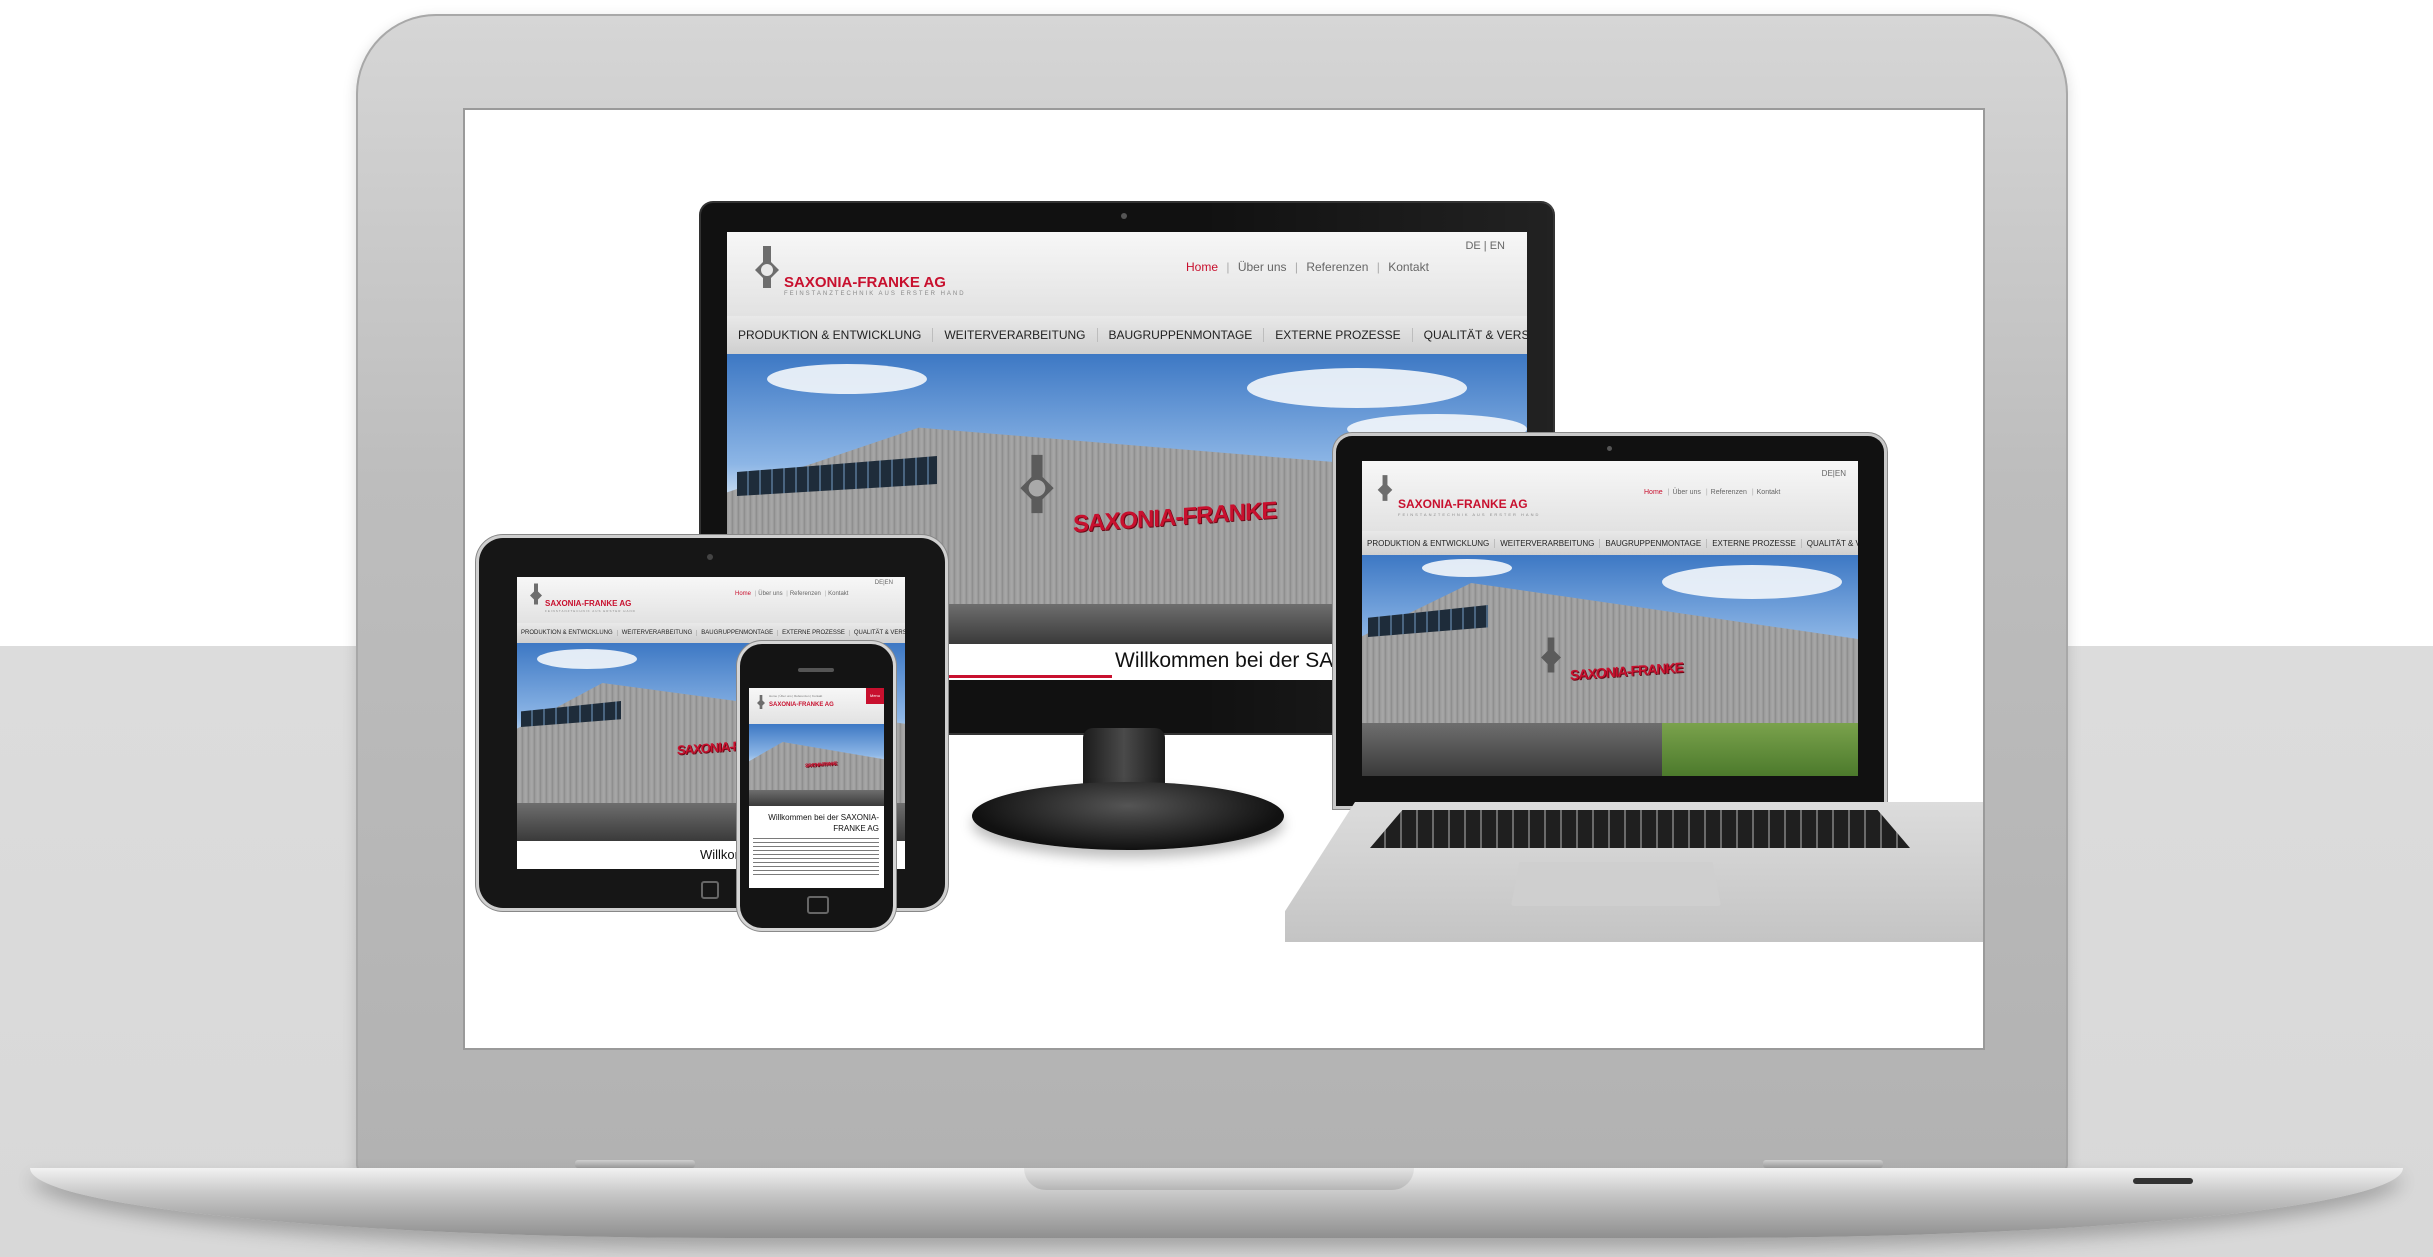 The image size is (2433, 1257). Describe the element at coordinates (816, 670) in the screenshot. I see `phone-speaker` at that location.